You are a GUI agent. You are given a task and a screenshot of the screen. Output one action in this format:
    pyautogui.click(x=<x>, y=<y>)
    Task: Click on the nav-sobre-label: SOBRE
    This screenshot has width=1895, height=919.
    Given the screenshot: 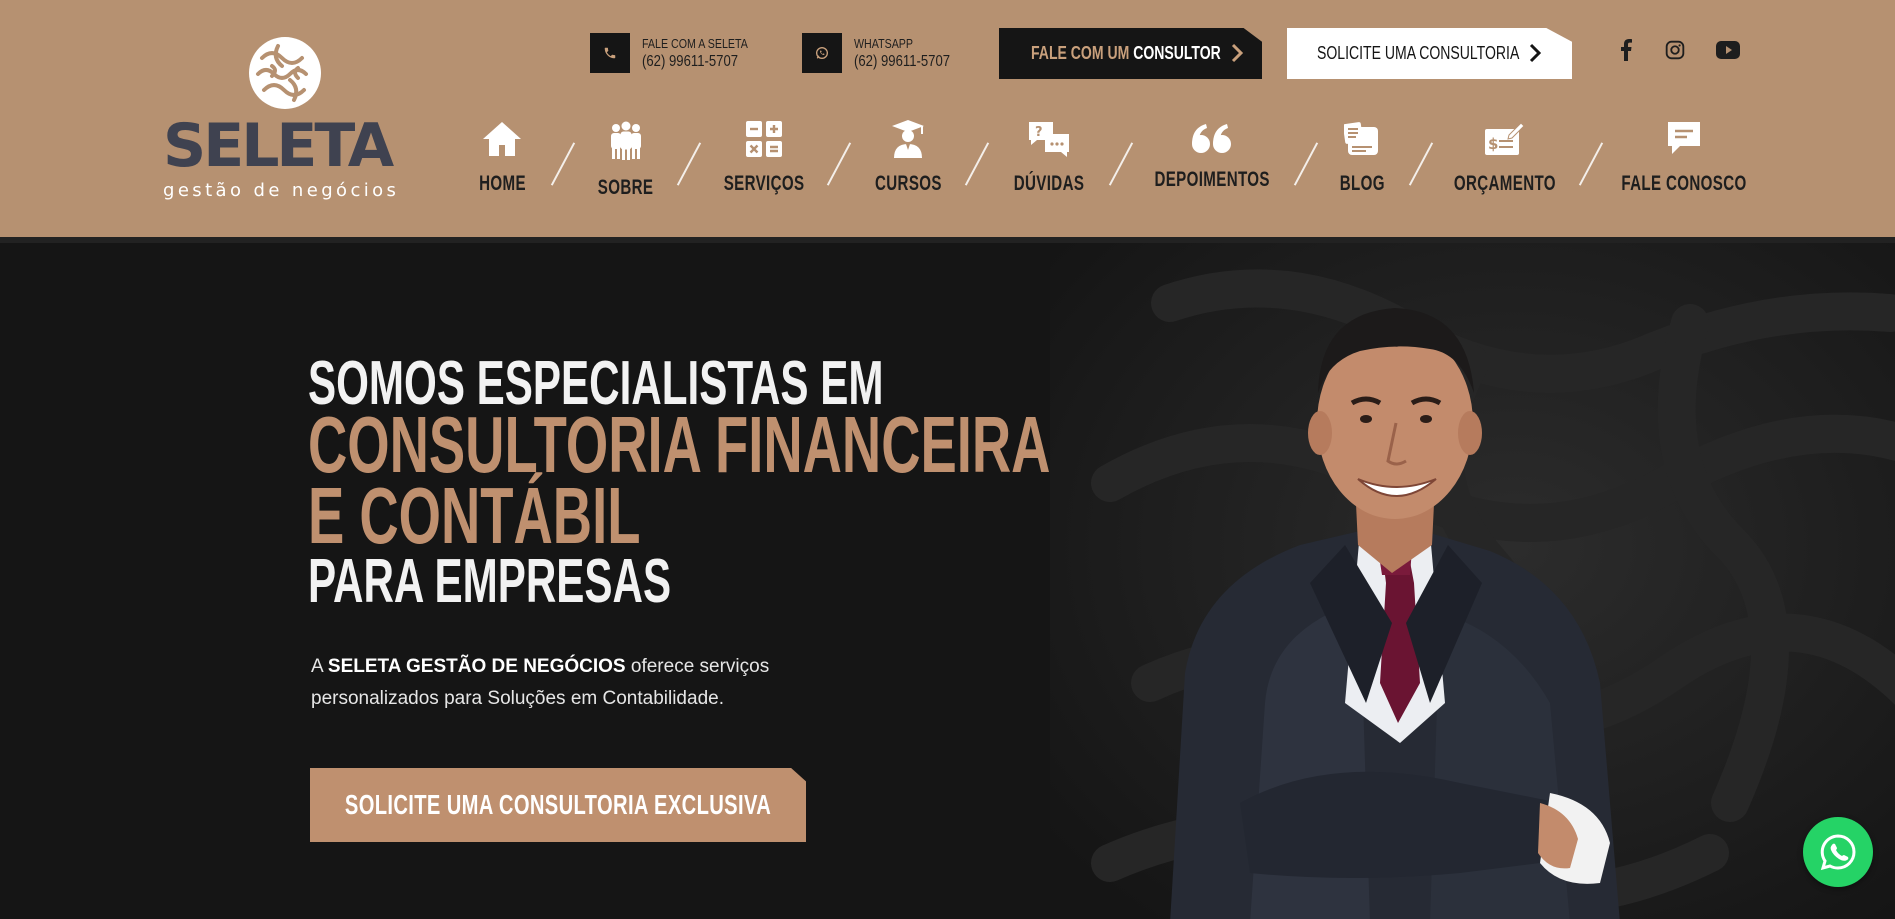 What is the action you would take?
    pyautogui.click(x=626, y=187)
    